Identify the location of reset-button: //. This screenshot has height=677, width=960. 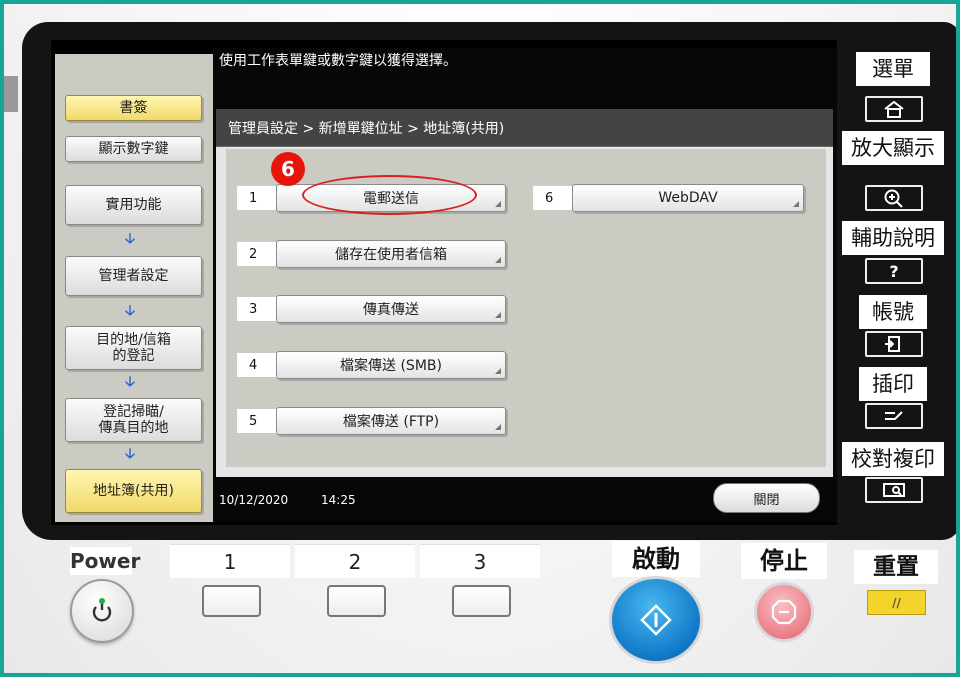
(896, 602).